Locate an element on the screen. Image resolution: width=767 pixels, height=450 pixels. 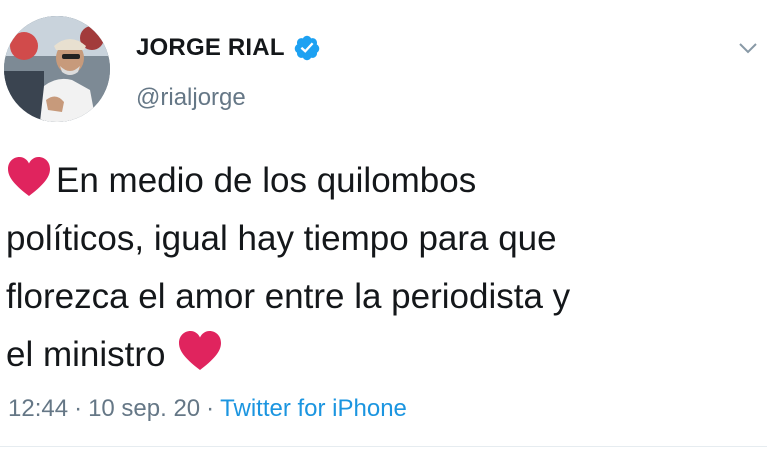
profile-photo-icon is located at coordinates (57, 69).